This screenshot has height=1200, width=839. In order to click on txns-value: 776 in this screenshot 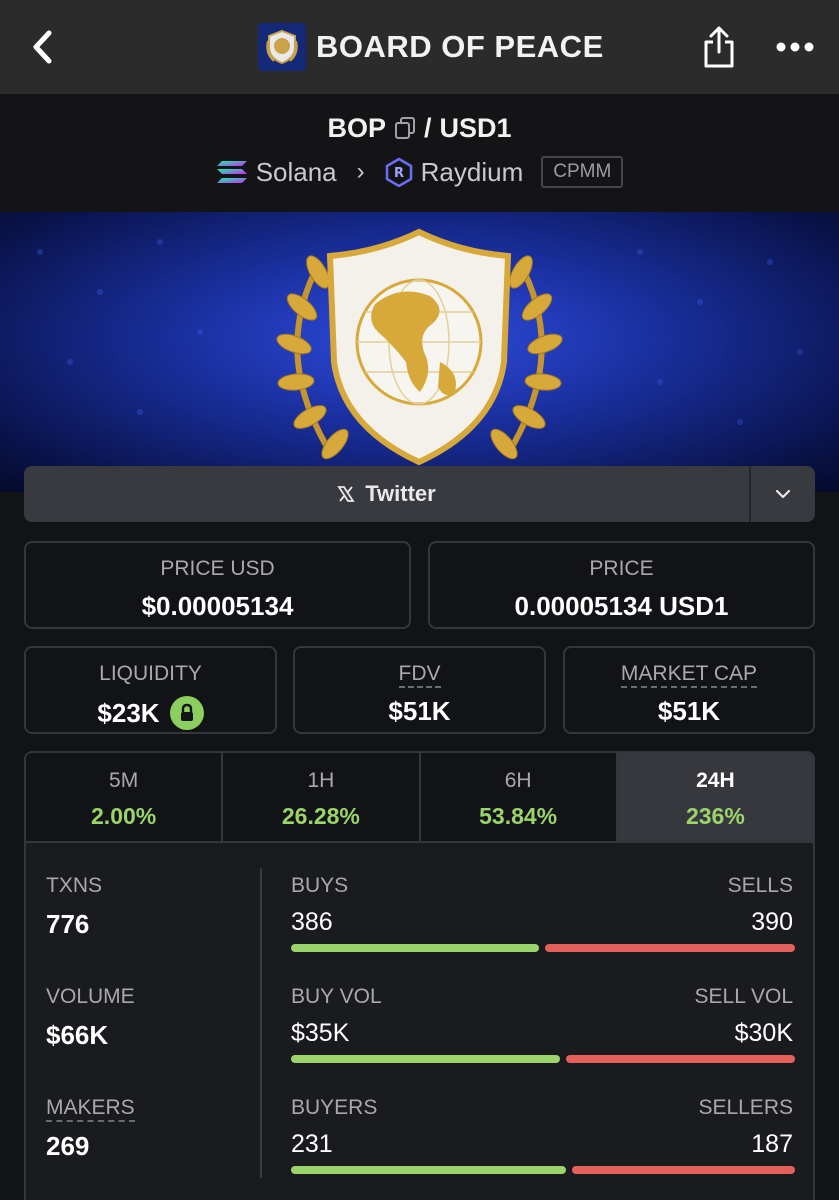, I will do `click(68, 924)`.